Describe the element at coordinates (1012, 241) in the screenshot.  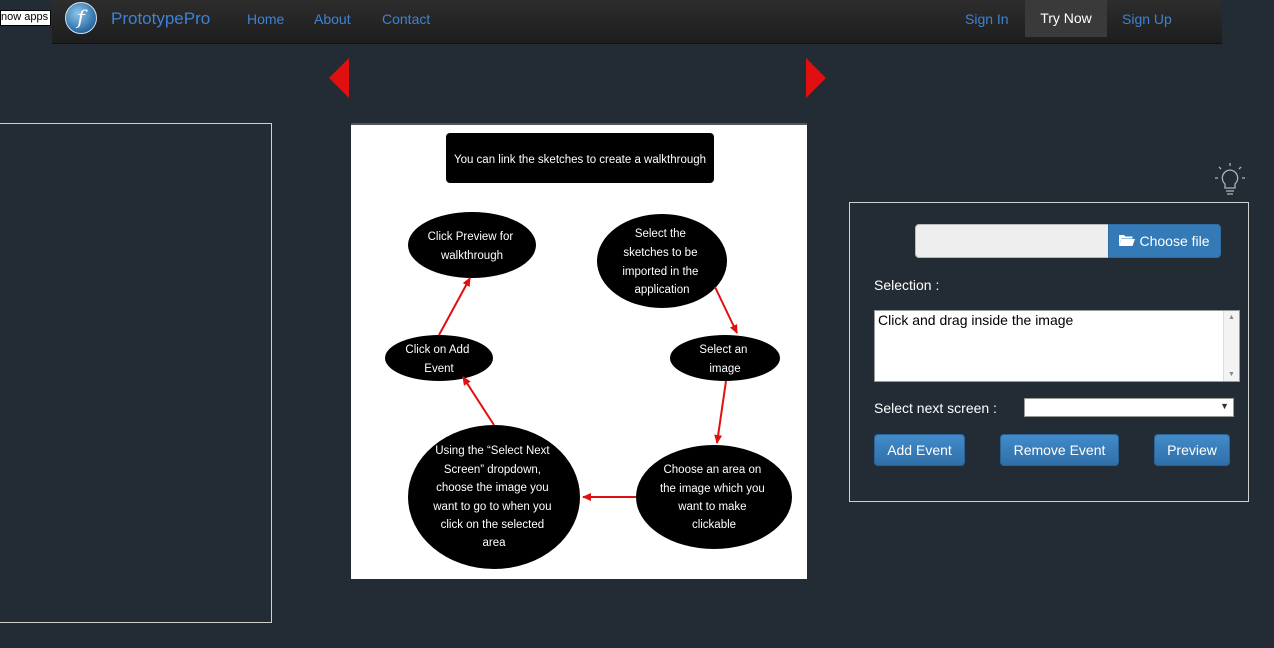
I see `file-path-input` at that location.